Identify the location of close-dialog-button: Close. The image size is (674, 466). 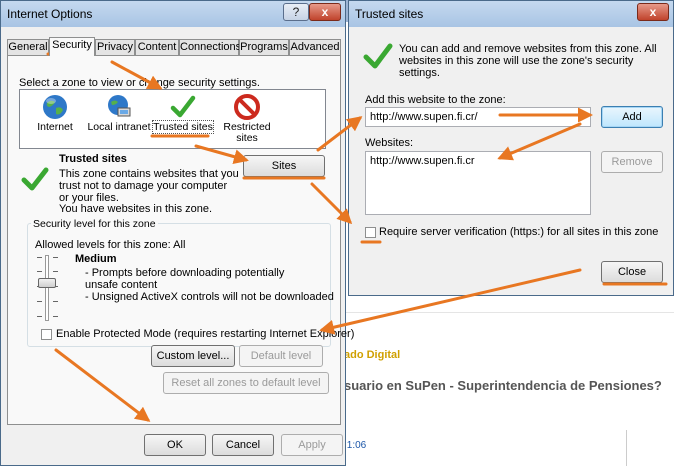
(632, 272).